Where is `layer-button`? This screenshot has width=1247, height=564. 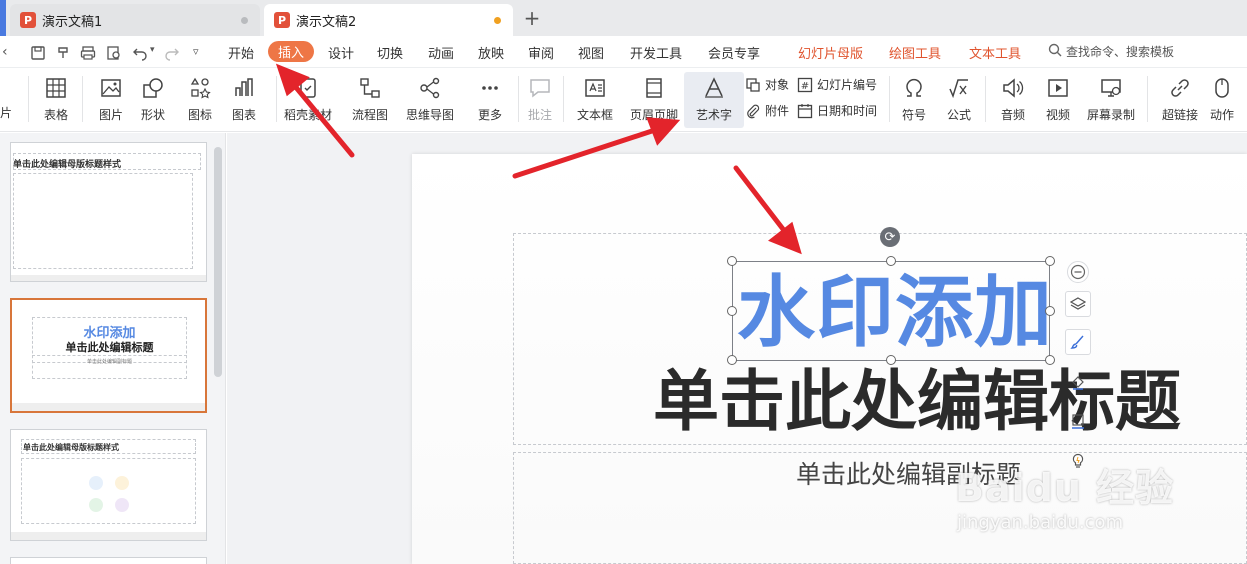 layer-button is located at coordinates (1078, 304).